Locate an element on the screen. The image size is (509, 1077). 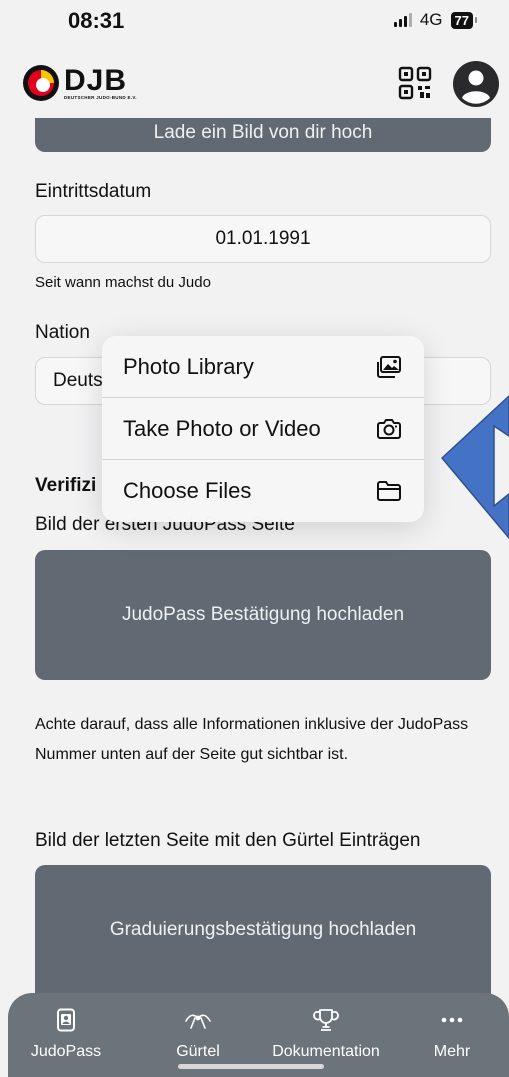
djb-logo: DJB DEUTSCHER JUDO-BUND E.V. is located at coordinates (79, 83).